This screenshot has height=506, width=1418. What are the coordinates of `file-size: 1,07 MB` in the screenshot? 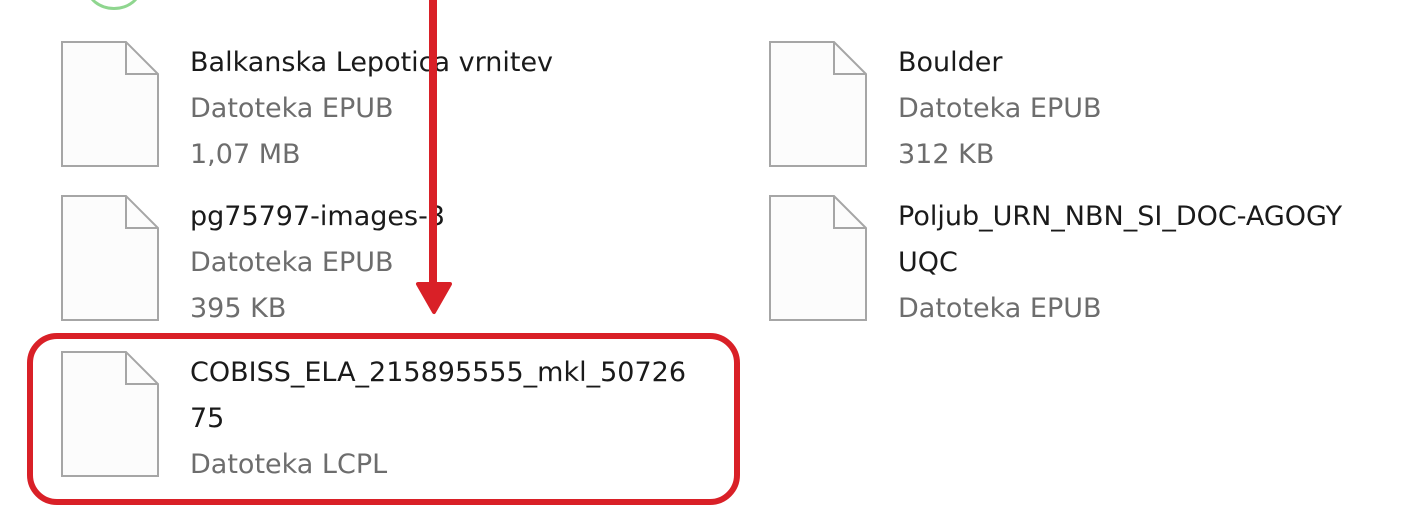 It's located at (245, 154).